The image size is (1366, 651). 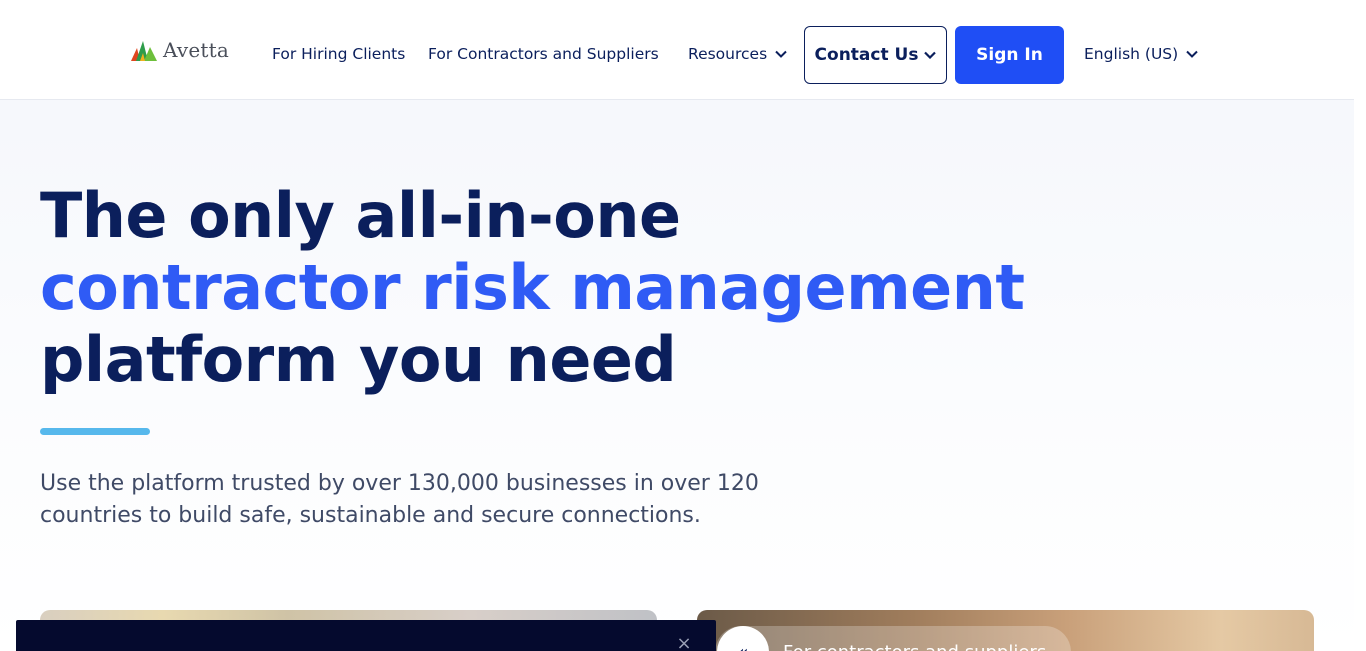 I want to click on language-selector: English (US), so click(x=1141, y=54).